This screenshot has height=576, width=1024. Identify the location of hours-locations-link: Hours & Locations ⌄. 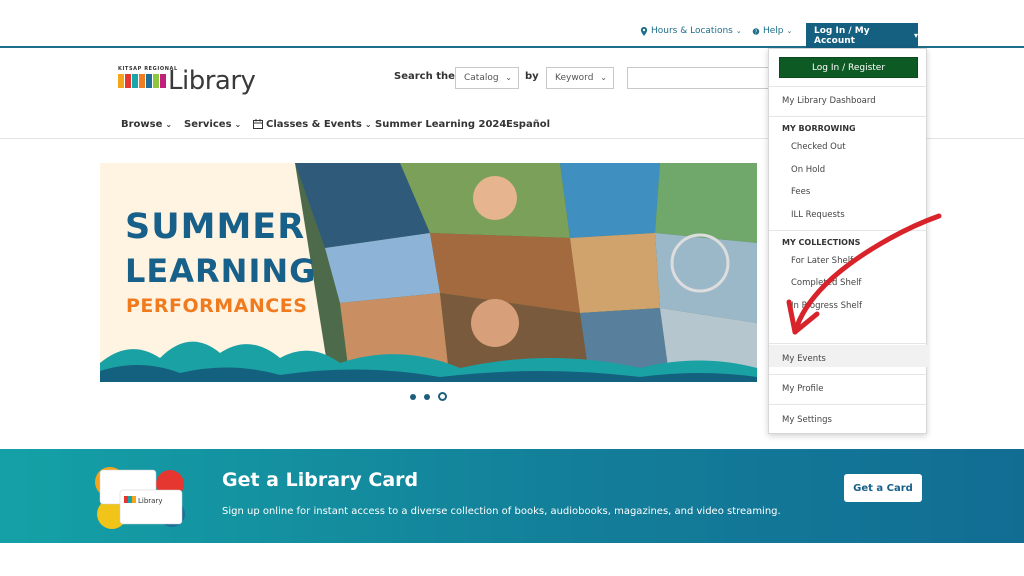
(691, 31).